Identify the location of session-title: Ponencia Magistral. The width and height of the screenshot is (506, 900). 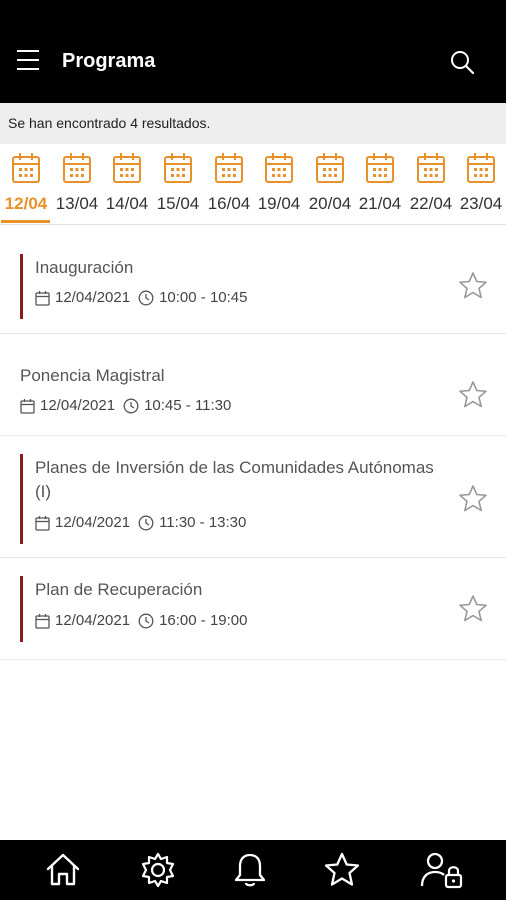
(92, 375).